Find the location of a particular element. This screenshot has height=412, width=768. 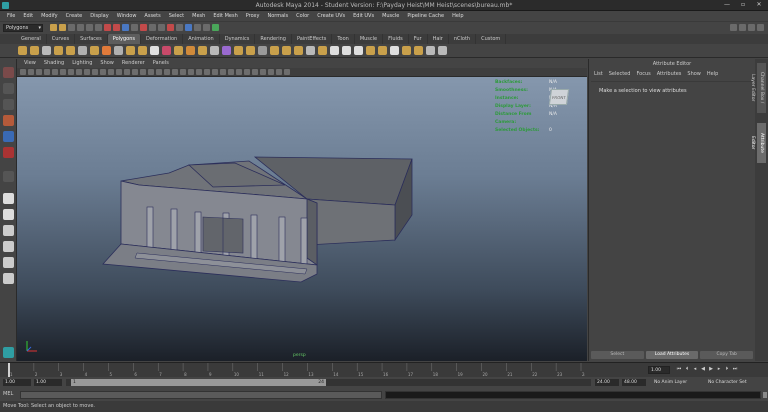

step-forward-key-icon: ⏵ is located at coordinates (727, 369).